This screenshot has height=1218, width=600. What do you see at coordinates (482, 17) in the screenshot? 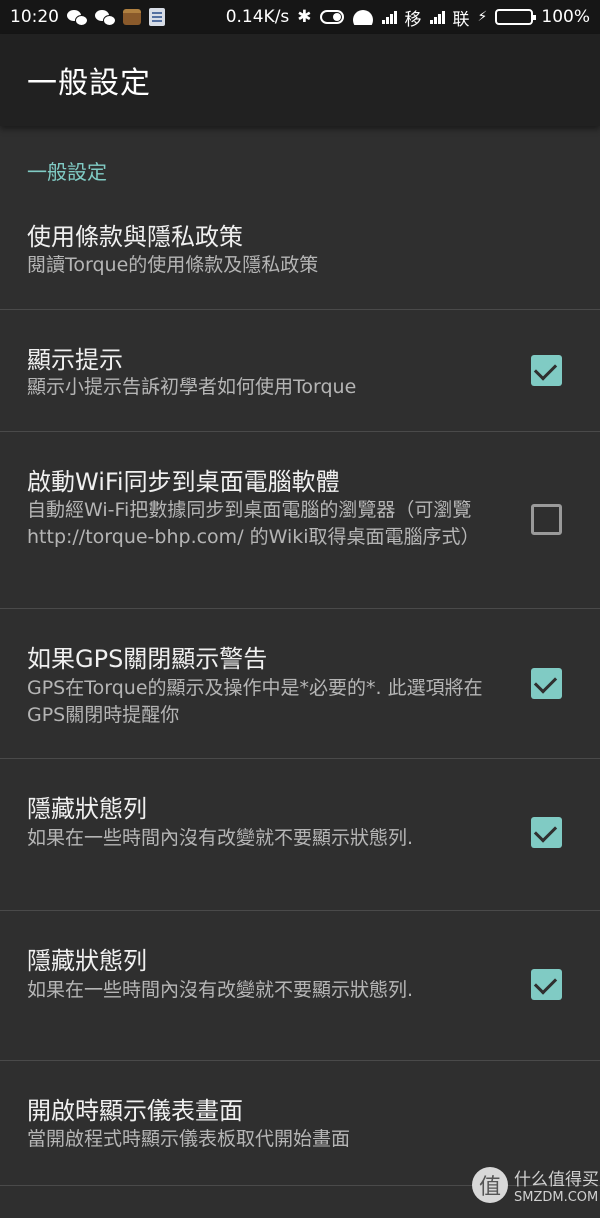
I see `charging-icon: ⚡` at bounding box center [482, 17].